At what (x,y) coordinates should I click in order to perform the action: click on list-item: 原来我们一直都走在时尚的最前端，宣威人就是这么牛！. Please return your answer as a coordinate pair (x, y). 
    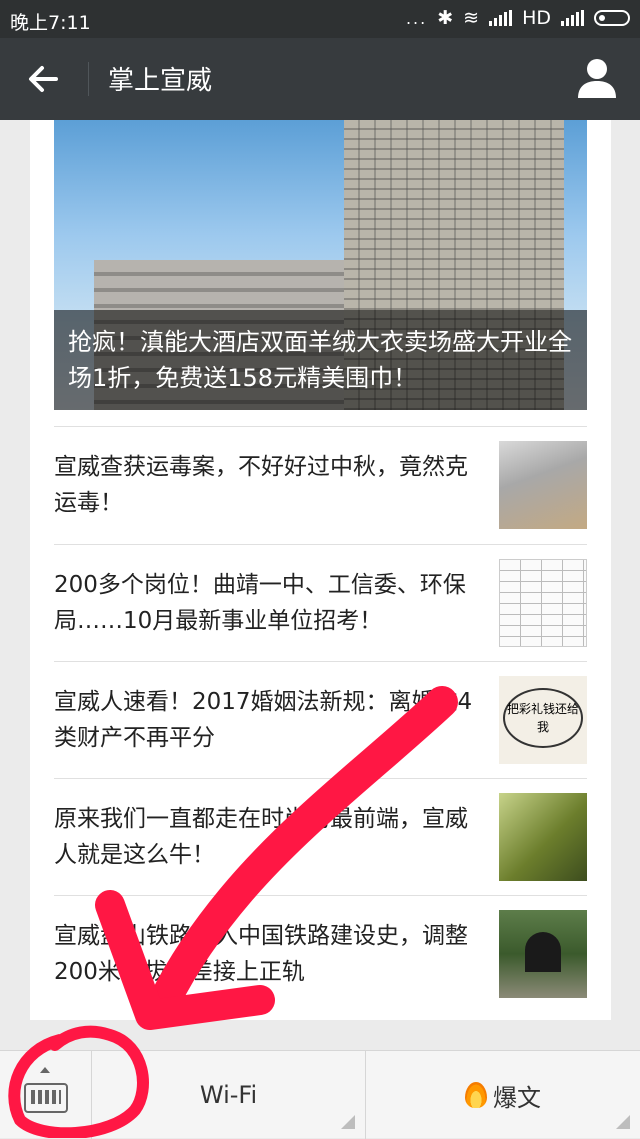
    Looking at the image, I should click on (320, 837).